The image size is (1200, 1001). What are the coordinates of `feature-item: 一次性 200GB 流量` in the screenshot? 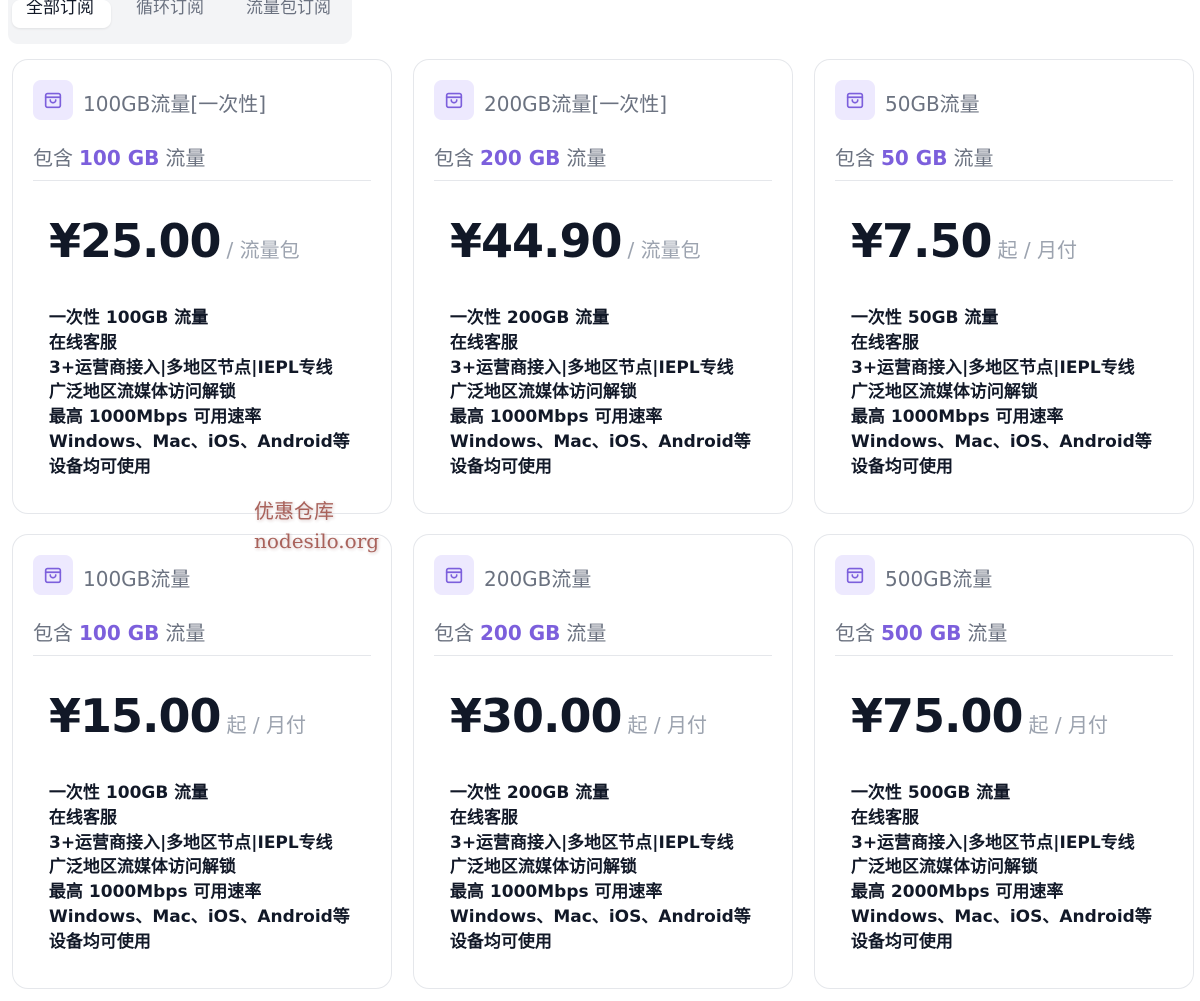 It's located at (530, 318).